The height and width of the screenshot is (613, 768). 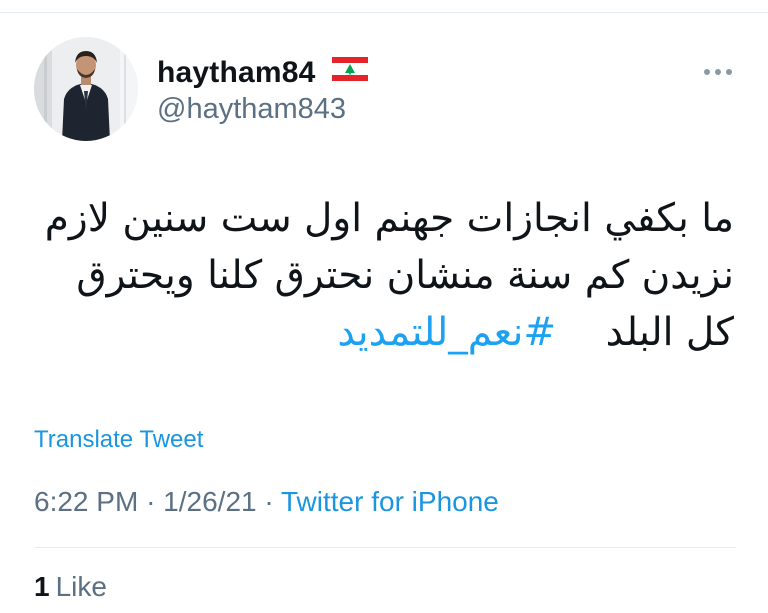 I want to click on top-divider, so click(x=384, y=12).